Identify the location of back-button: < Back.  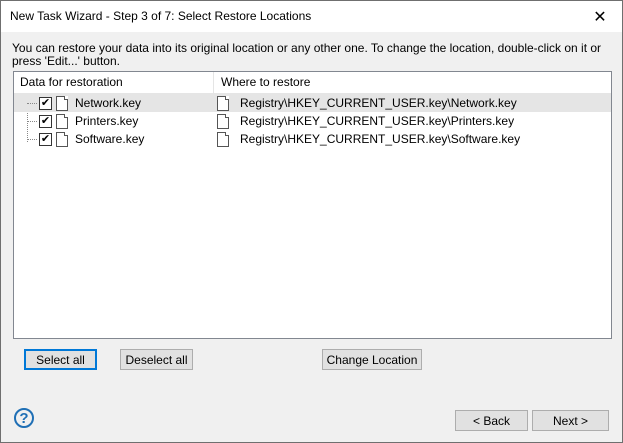
(491, 420).